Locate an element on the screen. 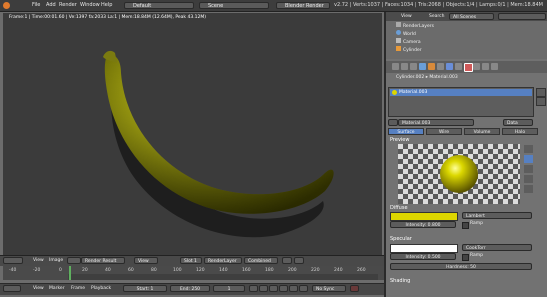 The width and height of the screenshot is (547, 297). image-browse-select is located at coordinates (74, 260).